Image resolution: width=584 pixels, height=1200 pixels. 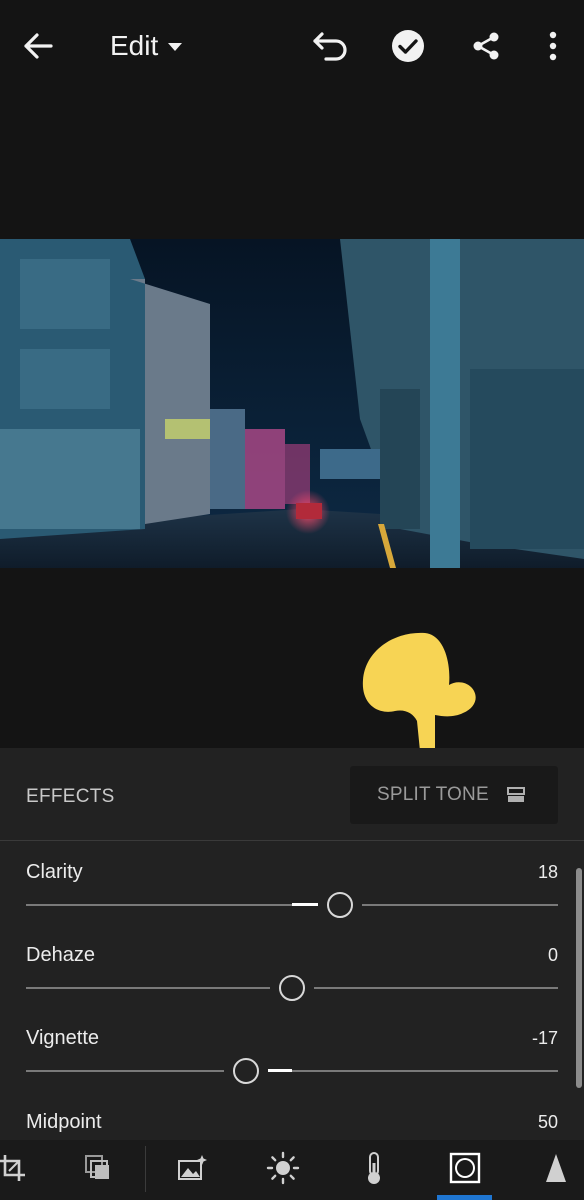 I want to click on dehaze-slider-knob, so click(x=292, y=988).